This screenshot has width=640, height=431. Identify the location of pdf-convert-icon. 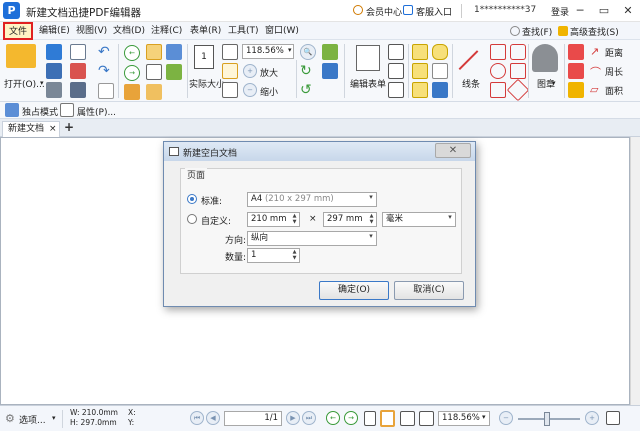
(78, 71).